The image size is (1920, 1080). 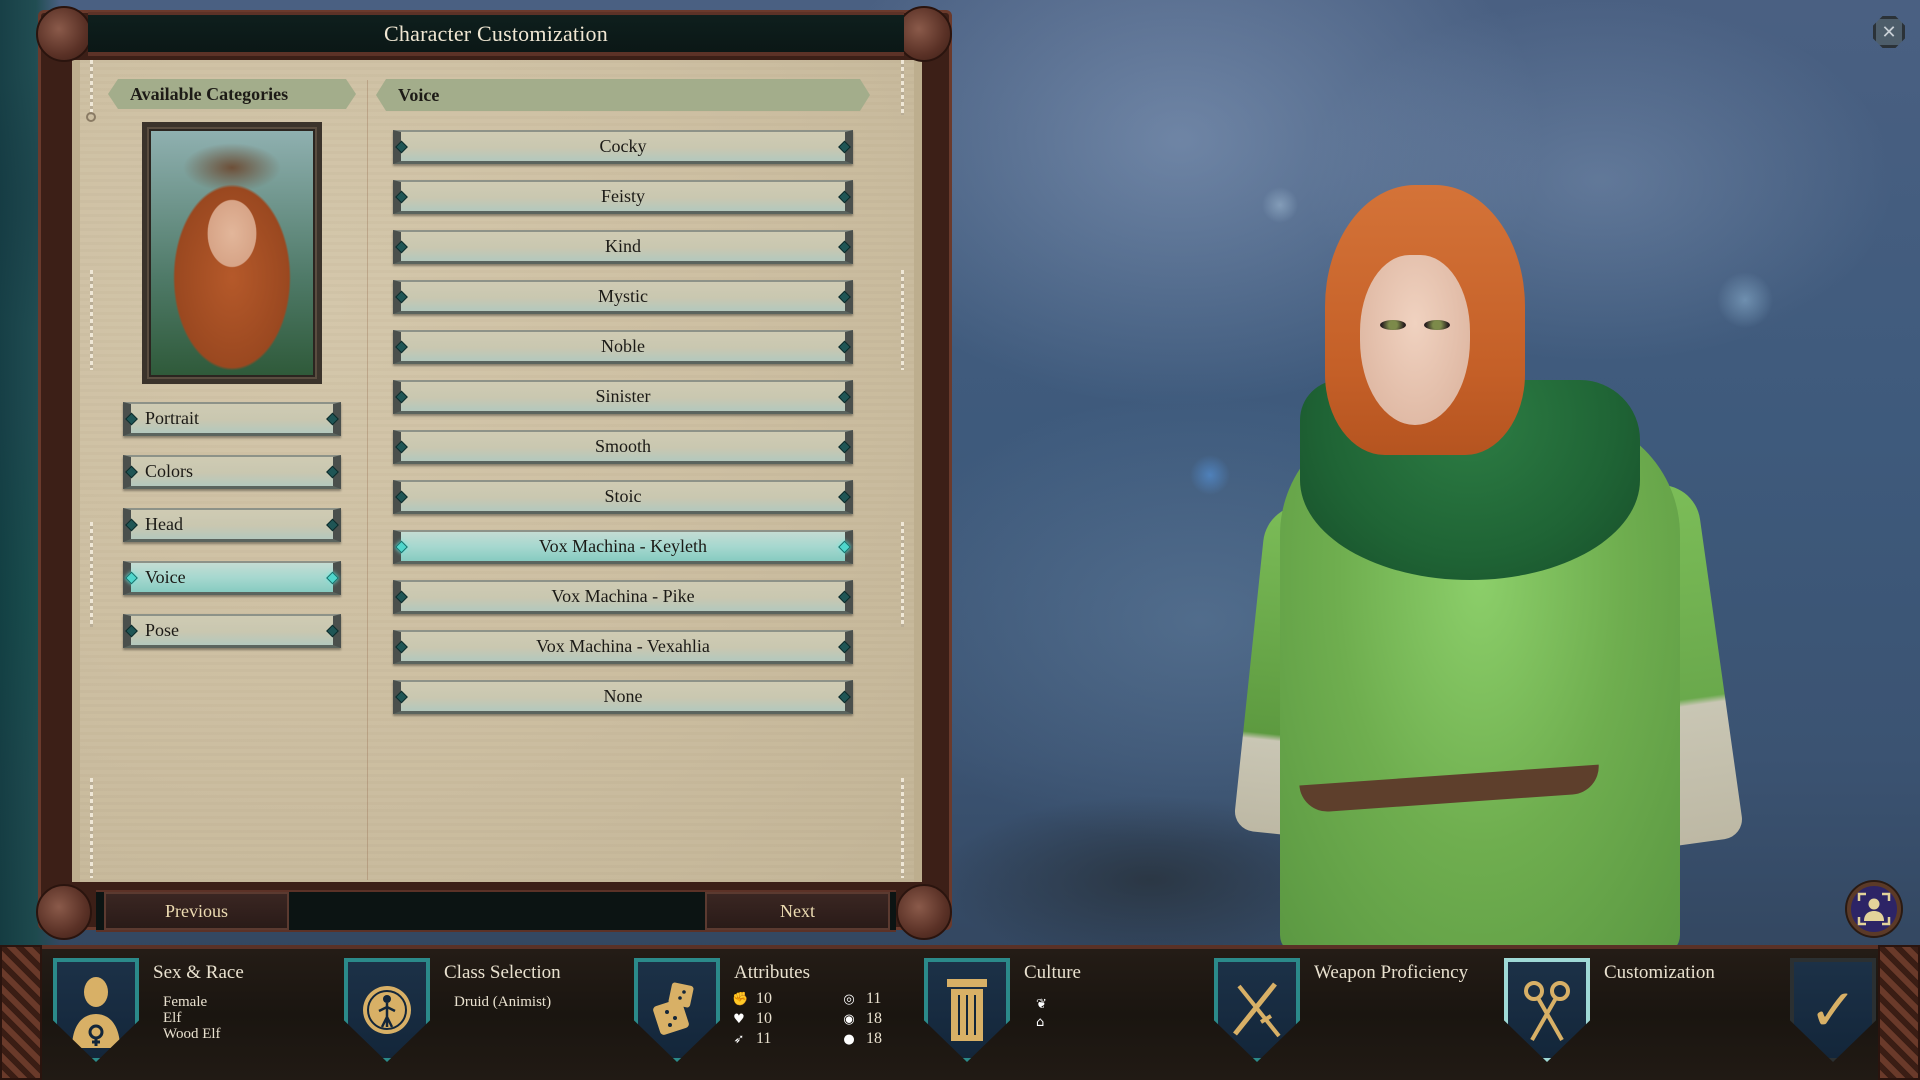 I want to click on bust-female-icon, so click(x=96, y=1012).